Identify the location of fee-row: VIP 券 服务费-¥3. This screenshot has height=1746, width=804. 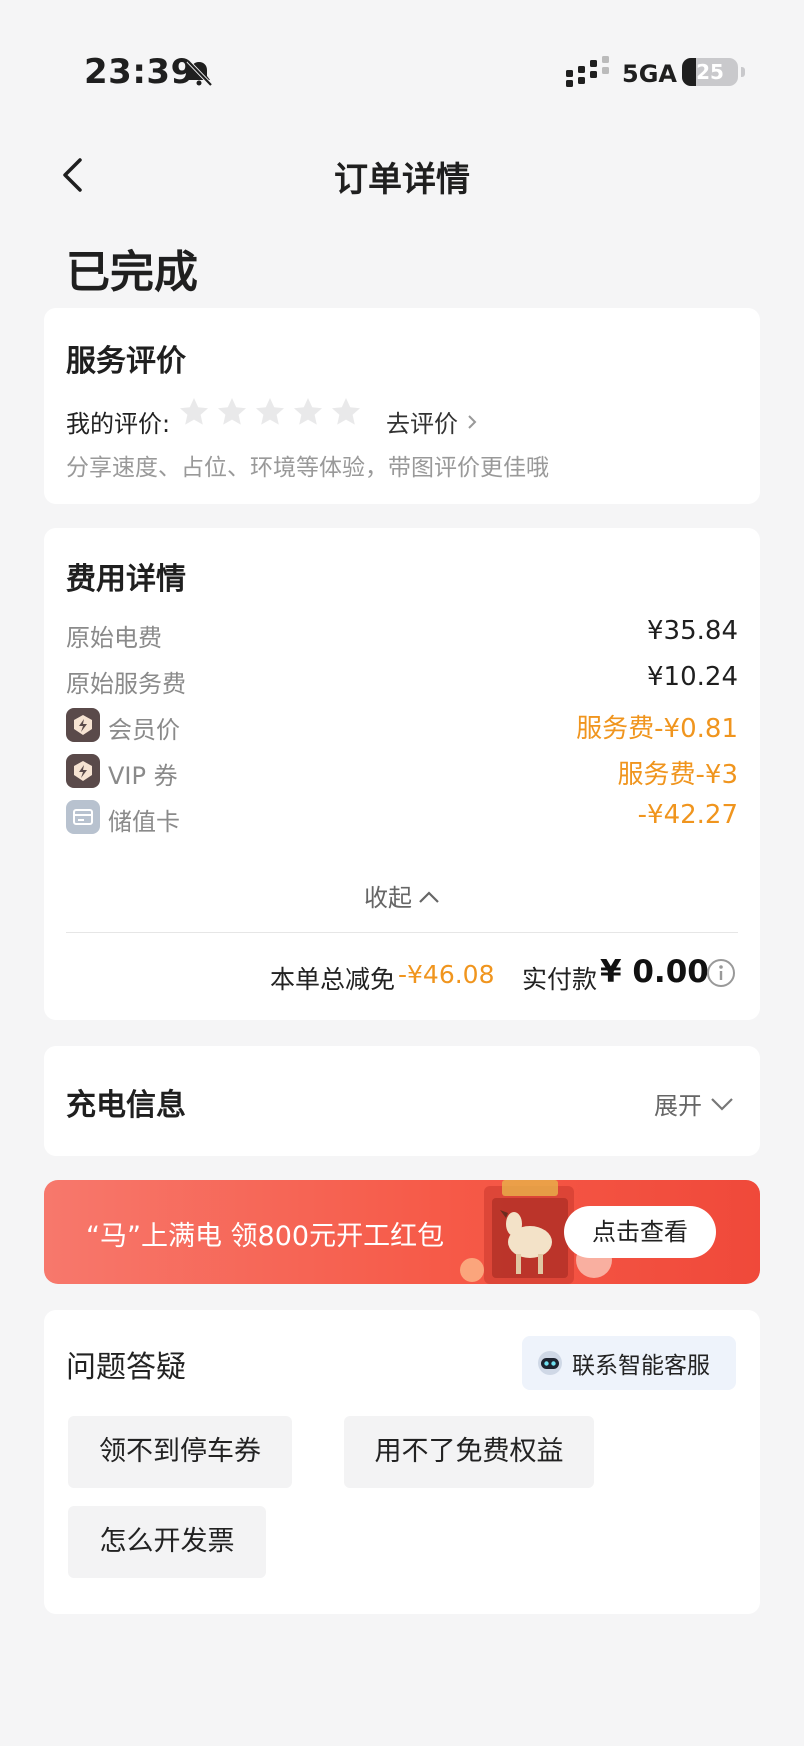
(402, 772).